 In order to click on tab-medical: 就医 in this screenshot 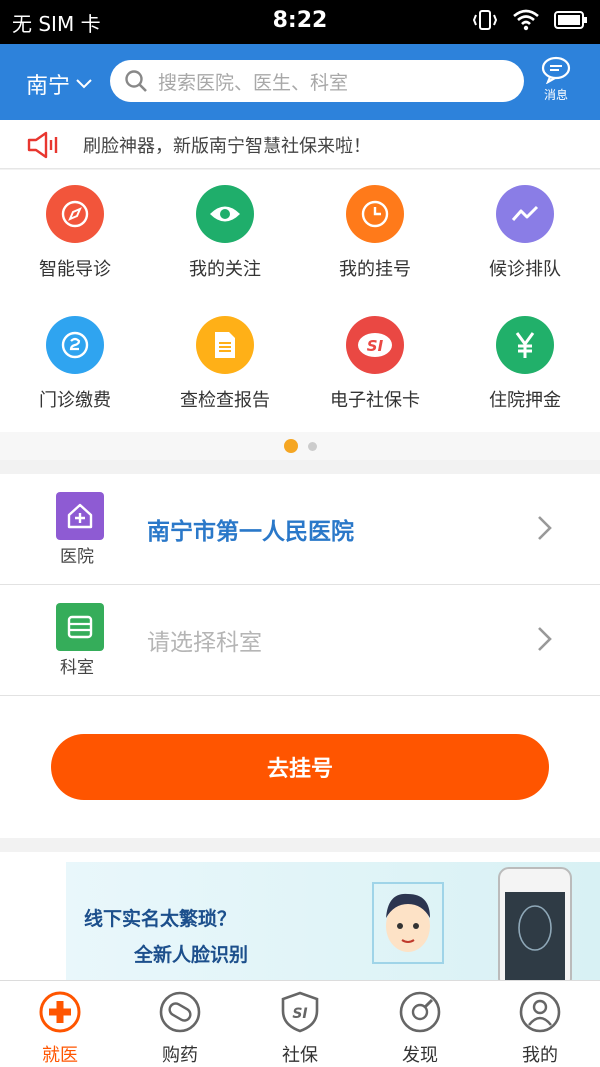, I will do `click(60, 1029)`.